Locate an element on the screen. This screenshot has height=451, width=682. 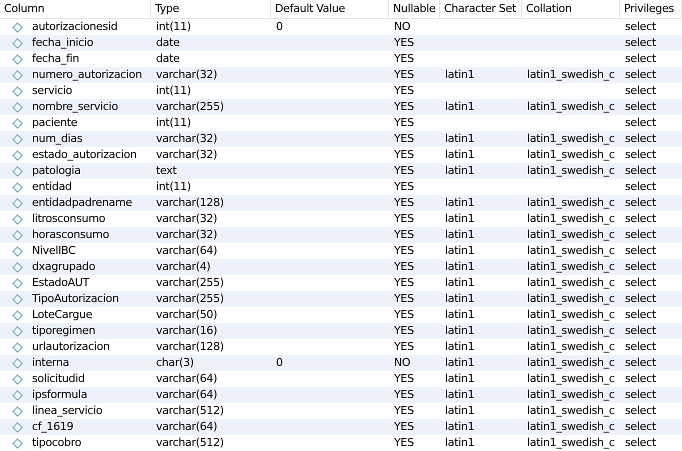
table-cell: autorizacionesid is located at coordinates (75, 27).